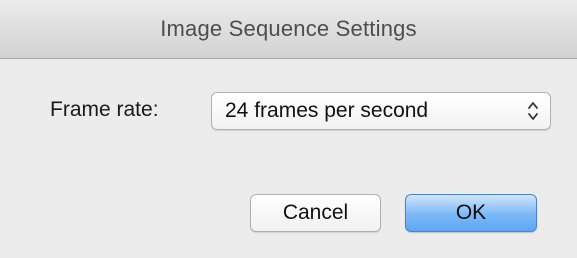 Image resolution: width=577 pixels, height=258 pixels. I want to click on frame-rate-select: 24 frames per second, so click(381, 111).